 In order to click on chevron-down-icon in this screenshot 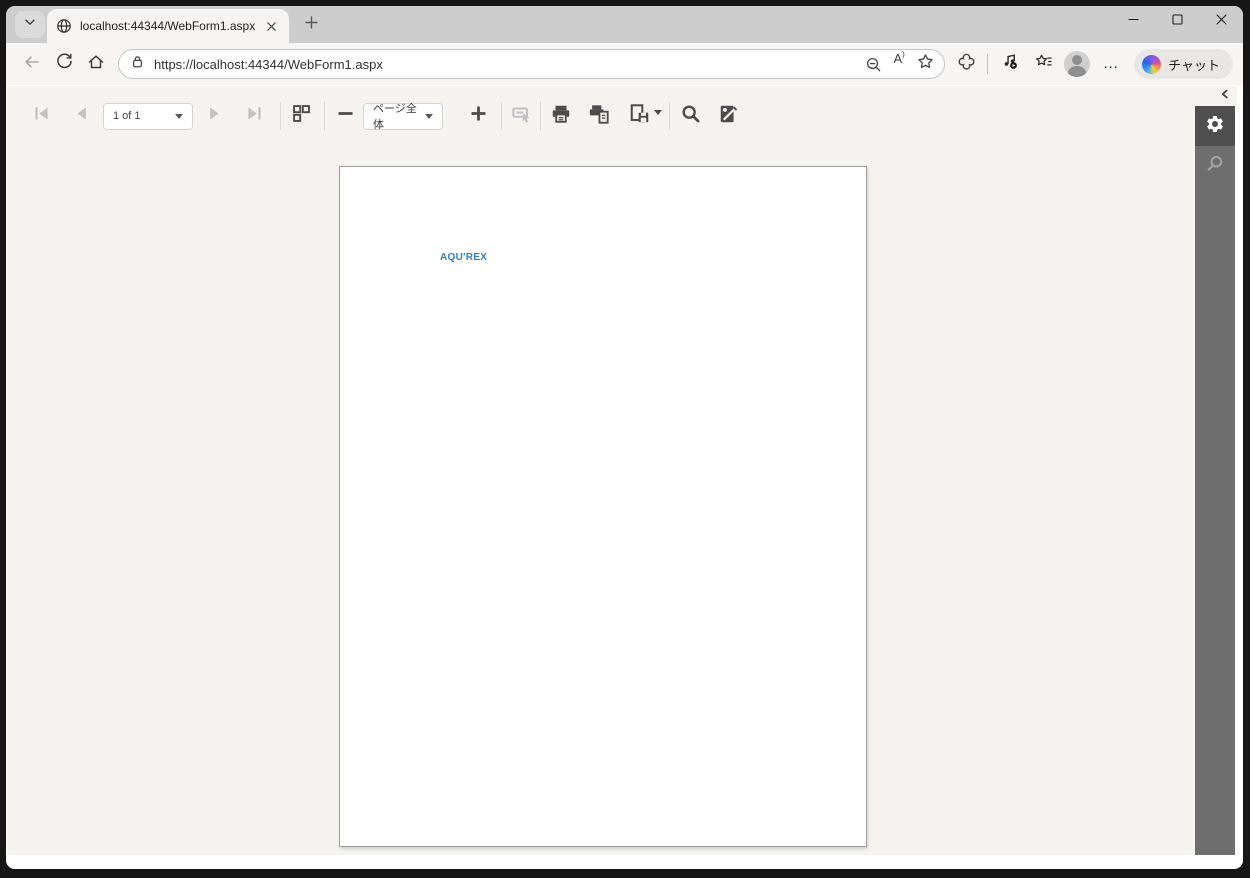, I will do `click(30, 24)`.